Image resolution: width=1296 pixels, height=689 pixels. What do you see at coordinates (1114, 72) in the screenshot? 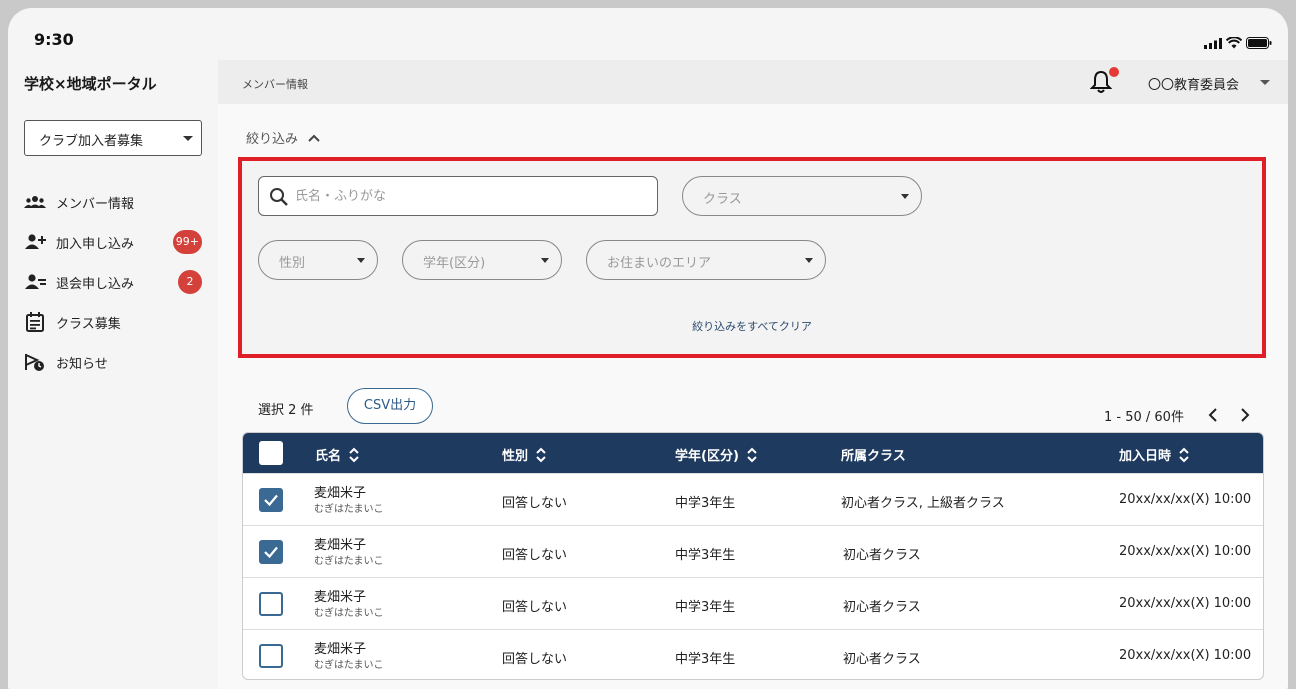
I see `notification-dot` at bounding box center [1114, 72].